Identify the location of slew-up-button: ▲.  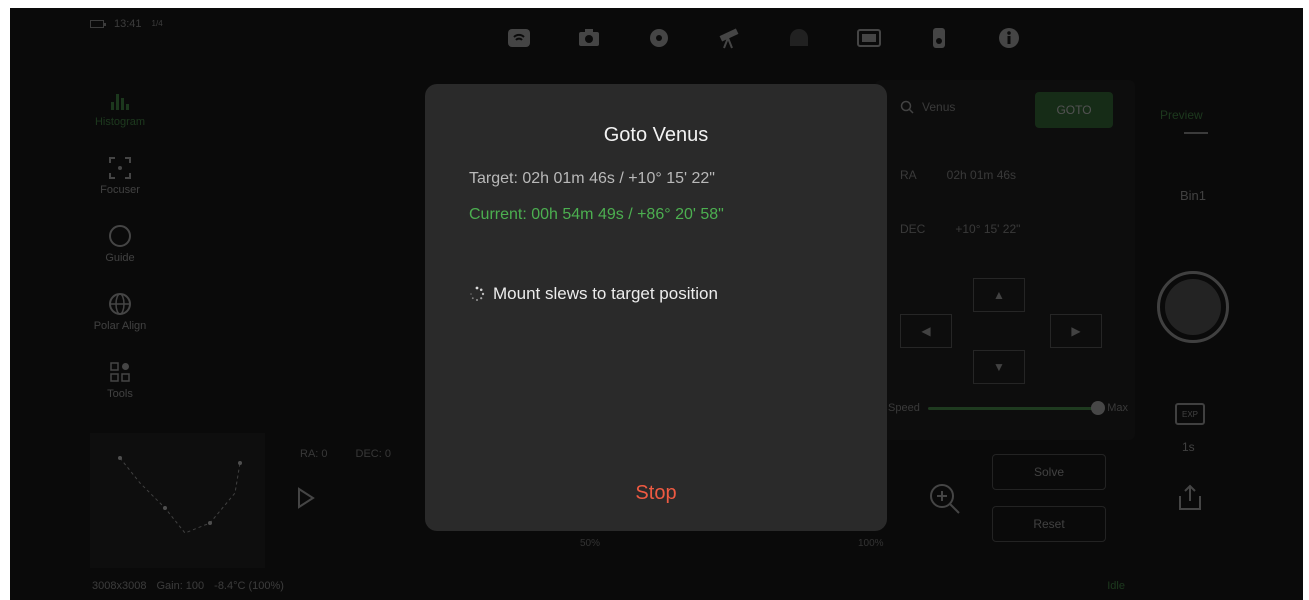
(999, 295).